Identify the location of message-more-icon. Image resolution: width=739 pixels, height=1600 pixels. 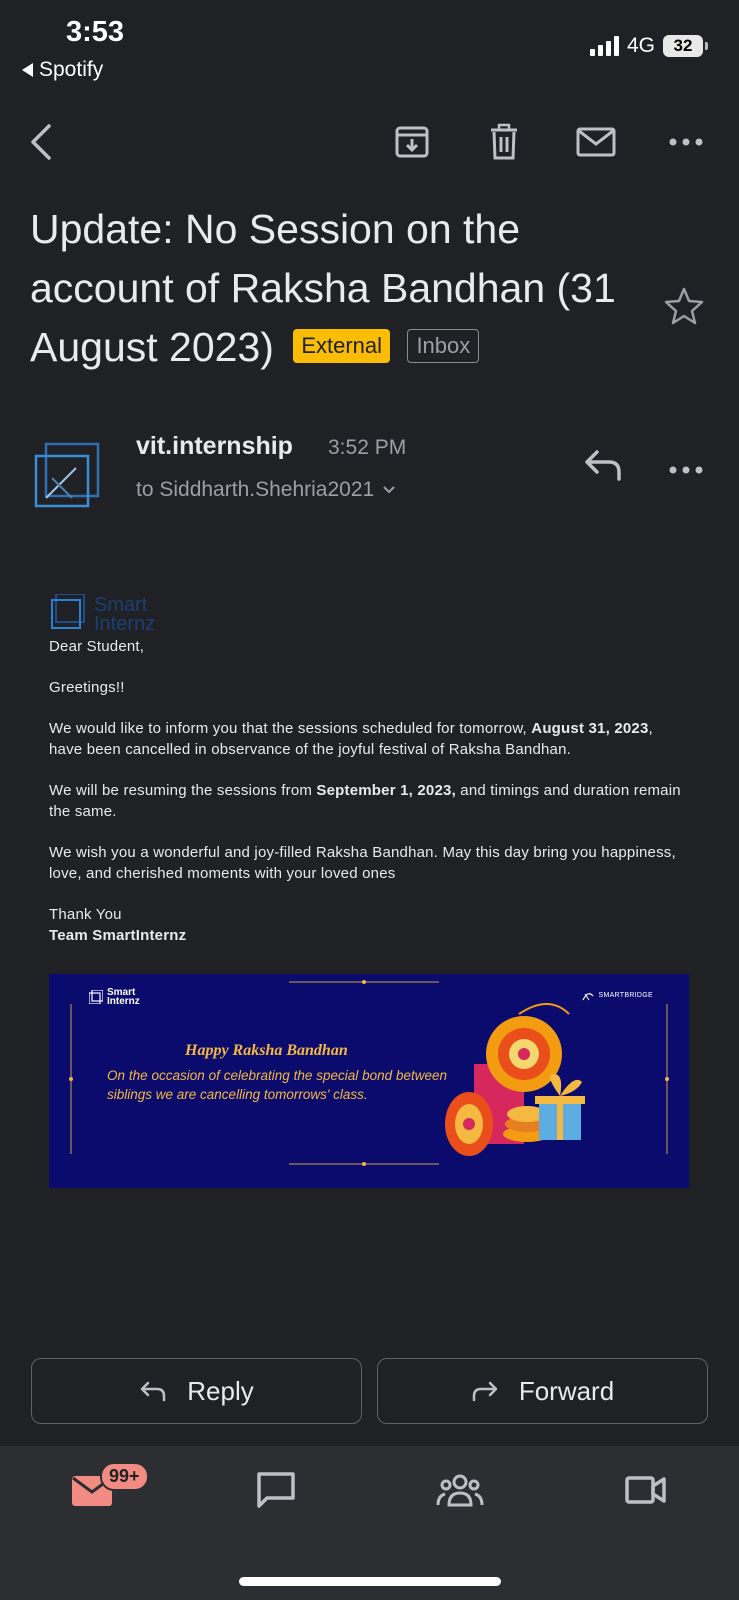
(686, 468).